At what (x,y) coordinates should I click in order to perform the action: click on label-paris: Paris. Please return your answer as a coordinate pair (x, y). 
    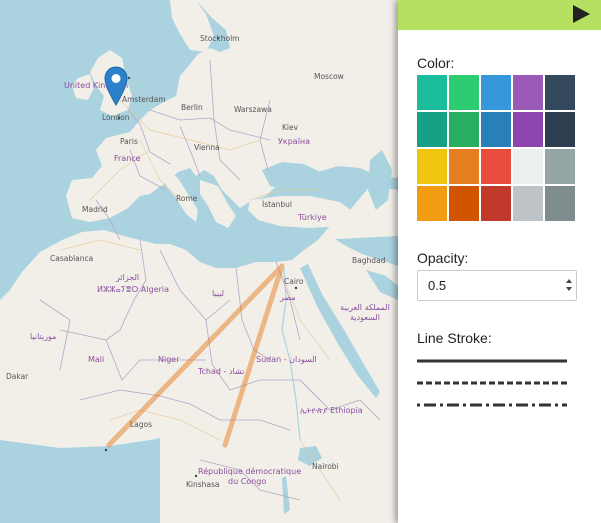
    Looking at the image, I should click on (129, 141).